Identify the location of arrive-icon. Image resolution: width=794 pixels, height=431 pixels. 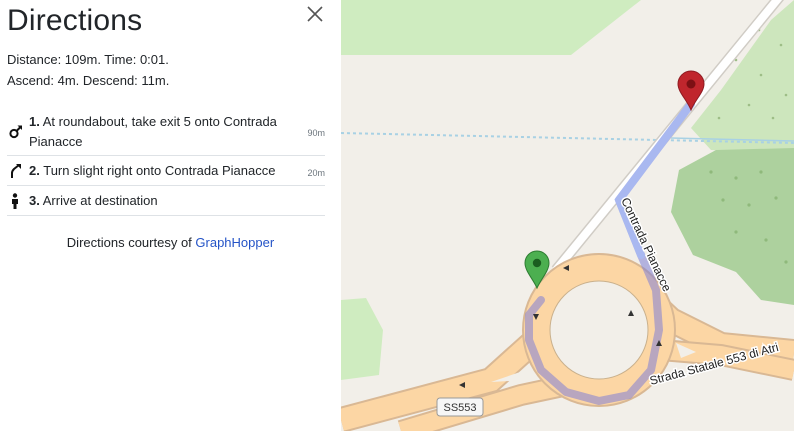
(16, 204).